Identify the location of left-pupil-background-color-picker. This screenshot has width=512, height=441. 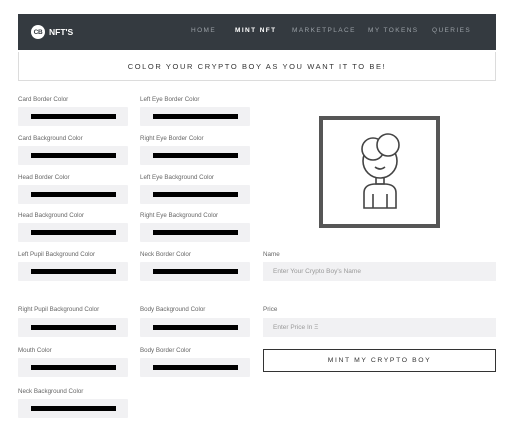
(73, 271).